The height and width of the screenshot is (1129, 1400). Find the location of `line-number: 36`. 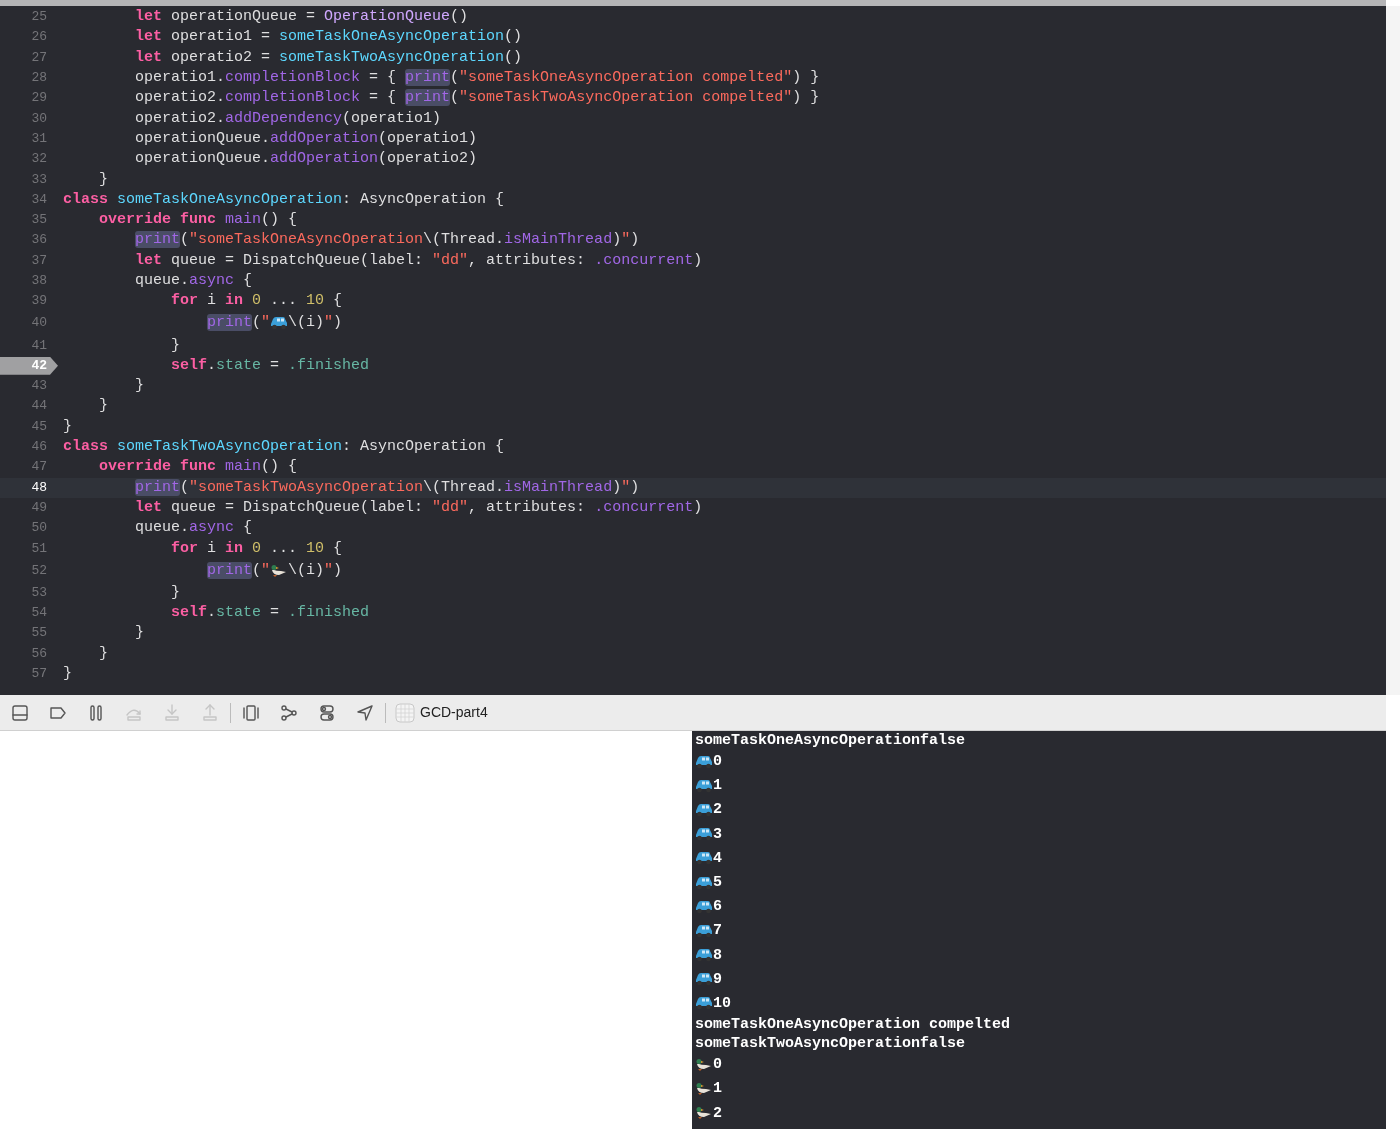

line-number: 36 is located at coordinates (39, 240).